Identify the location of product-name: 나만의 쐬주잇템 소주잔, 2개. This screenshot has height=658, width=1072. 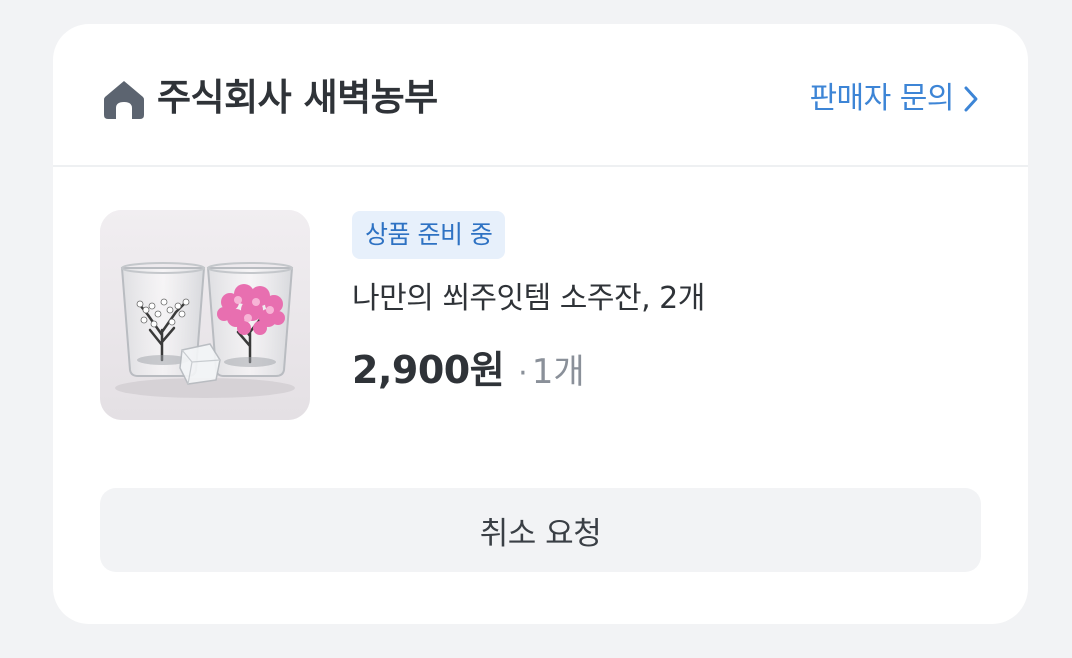
(528, 299).